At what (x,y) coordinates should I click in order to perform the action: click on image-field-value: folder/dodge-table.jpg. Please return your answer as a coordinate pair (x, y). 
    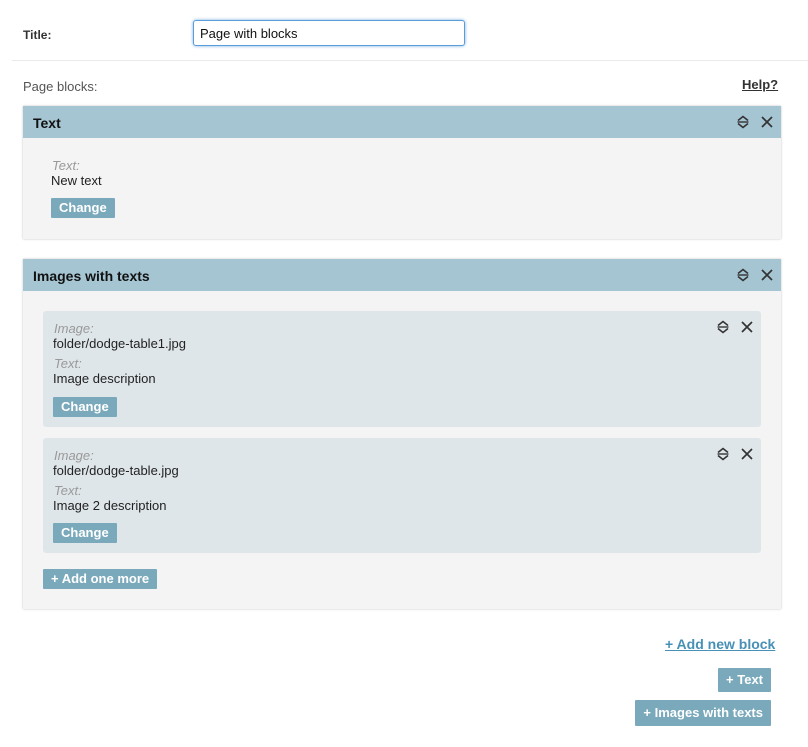
    Looking at the image, I should click on (116, 470).